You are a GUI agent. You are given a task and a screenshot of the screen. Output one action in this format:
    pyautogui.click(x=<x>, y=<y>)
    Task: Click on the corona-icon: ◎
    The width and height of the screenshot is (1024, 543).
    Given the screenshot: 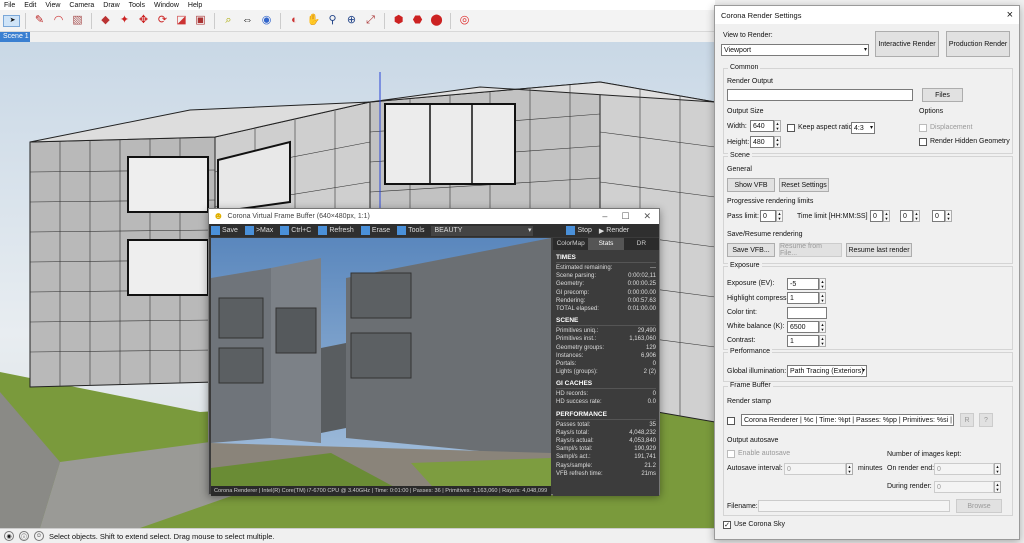 What is the action you would take?
    pyautogui.click(x=464, y=20)
    